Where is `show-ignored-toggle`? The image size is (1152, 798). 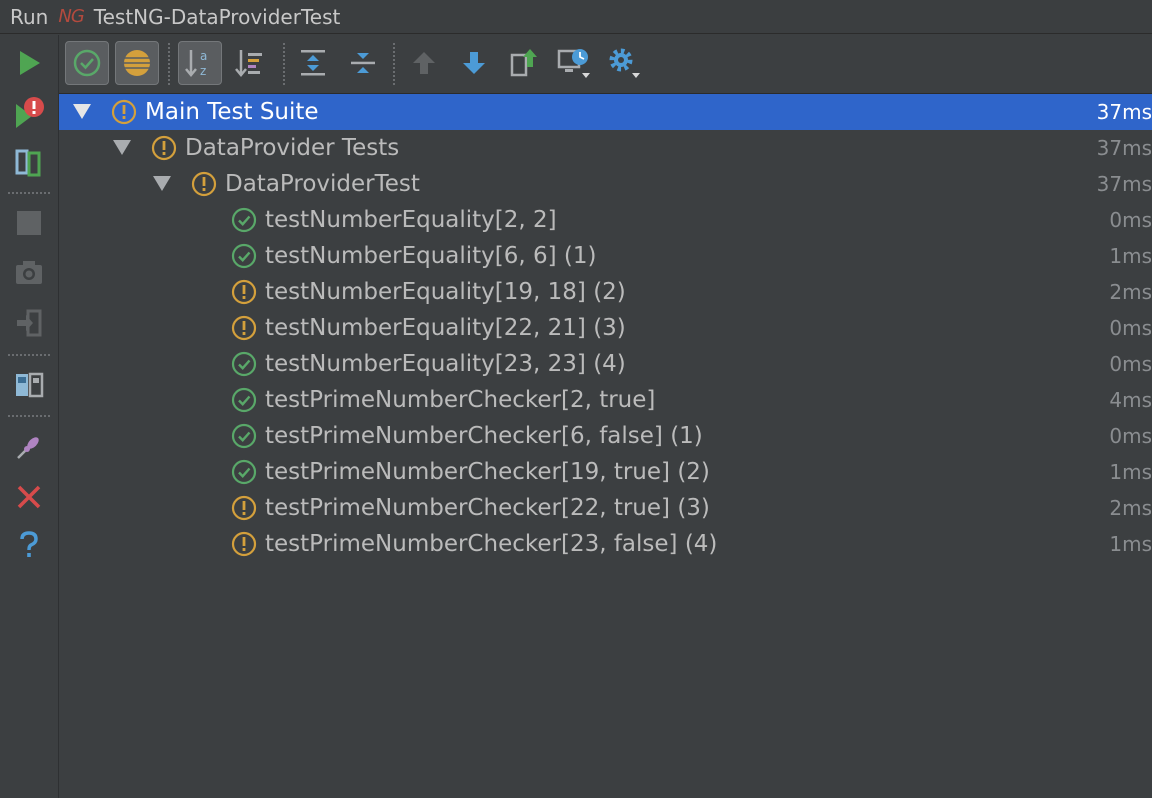 show-ignored-toggle is located at coordinates (137, 63).